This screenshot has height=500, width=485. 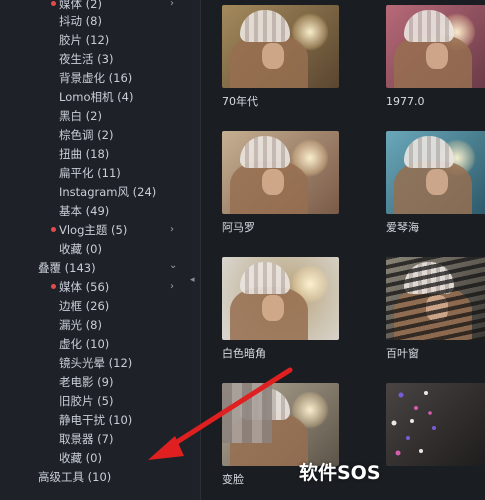 What do you see at coordinates (220, 413) in the screenshot?
I see `annotation-arrow` at bounding box center [220, 413].